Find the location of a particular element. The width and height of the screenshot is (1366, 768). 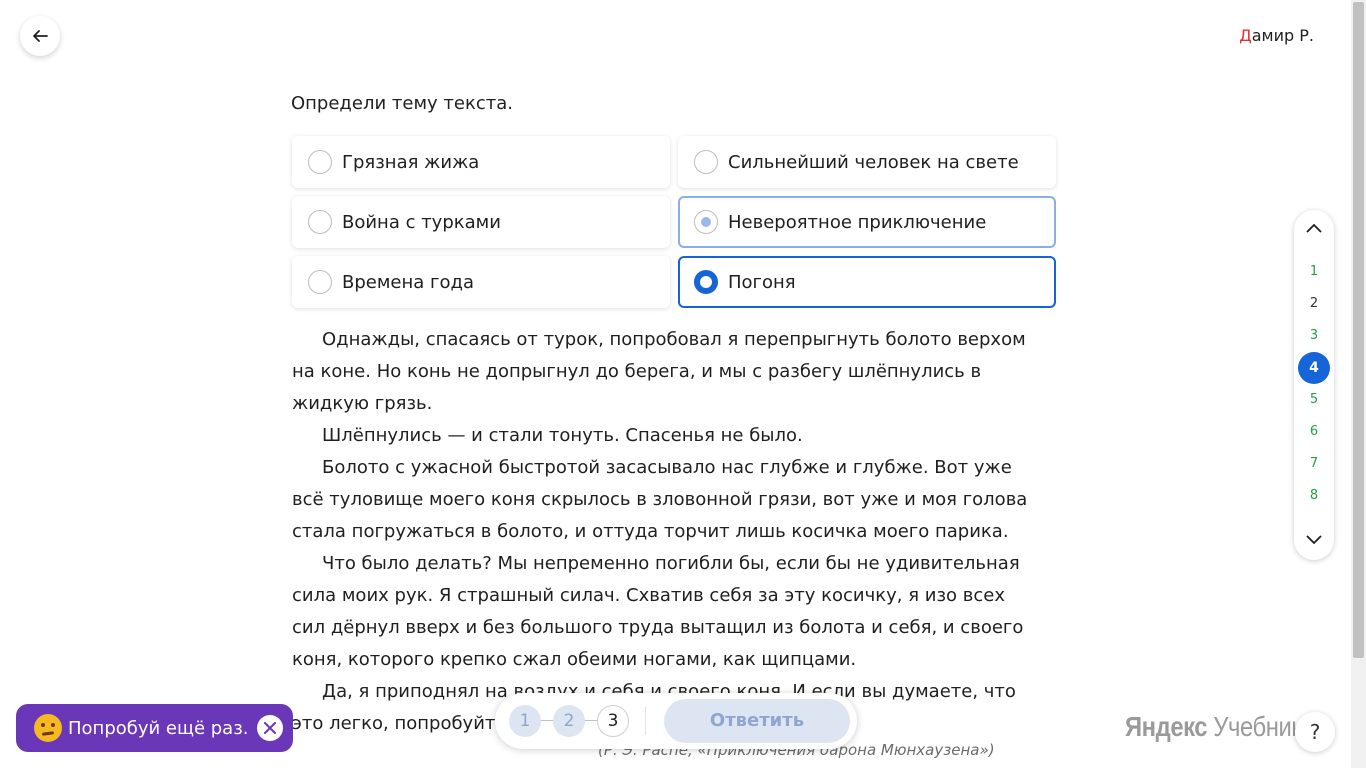

task-number-6: 6 is located at coordinates (1314, 431).